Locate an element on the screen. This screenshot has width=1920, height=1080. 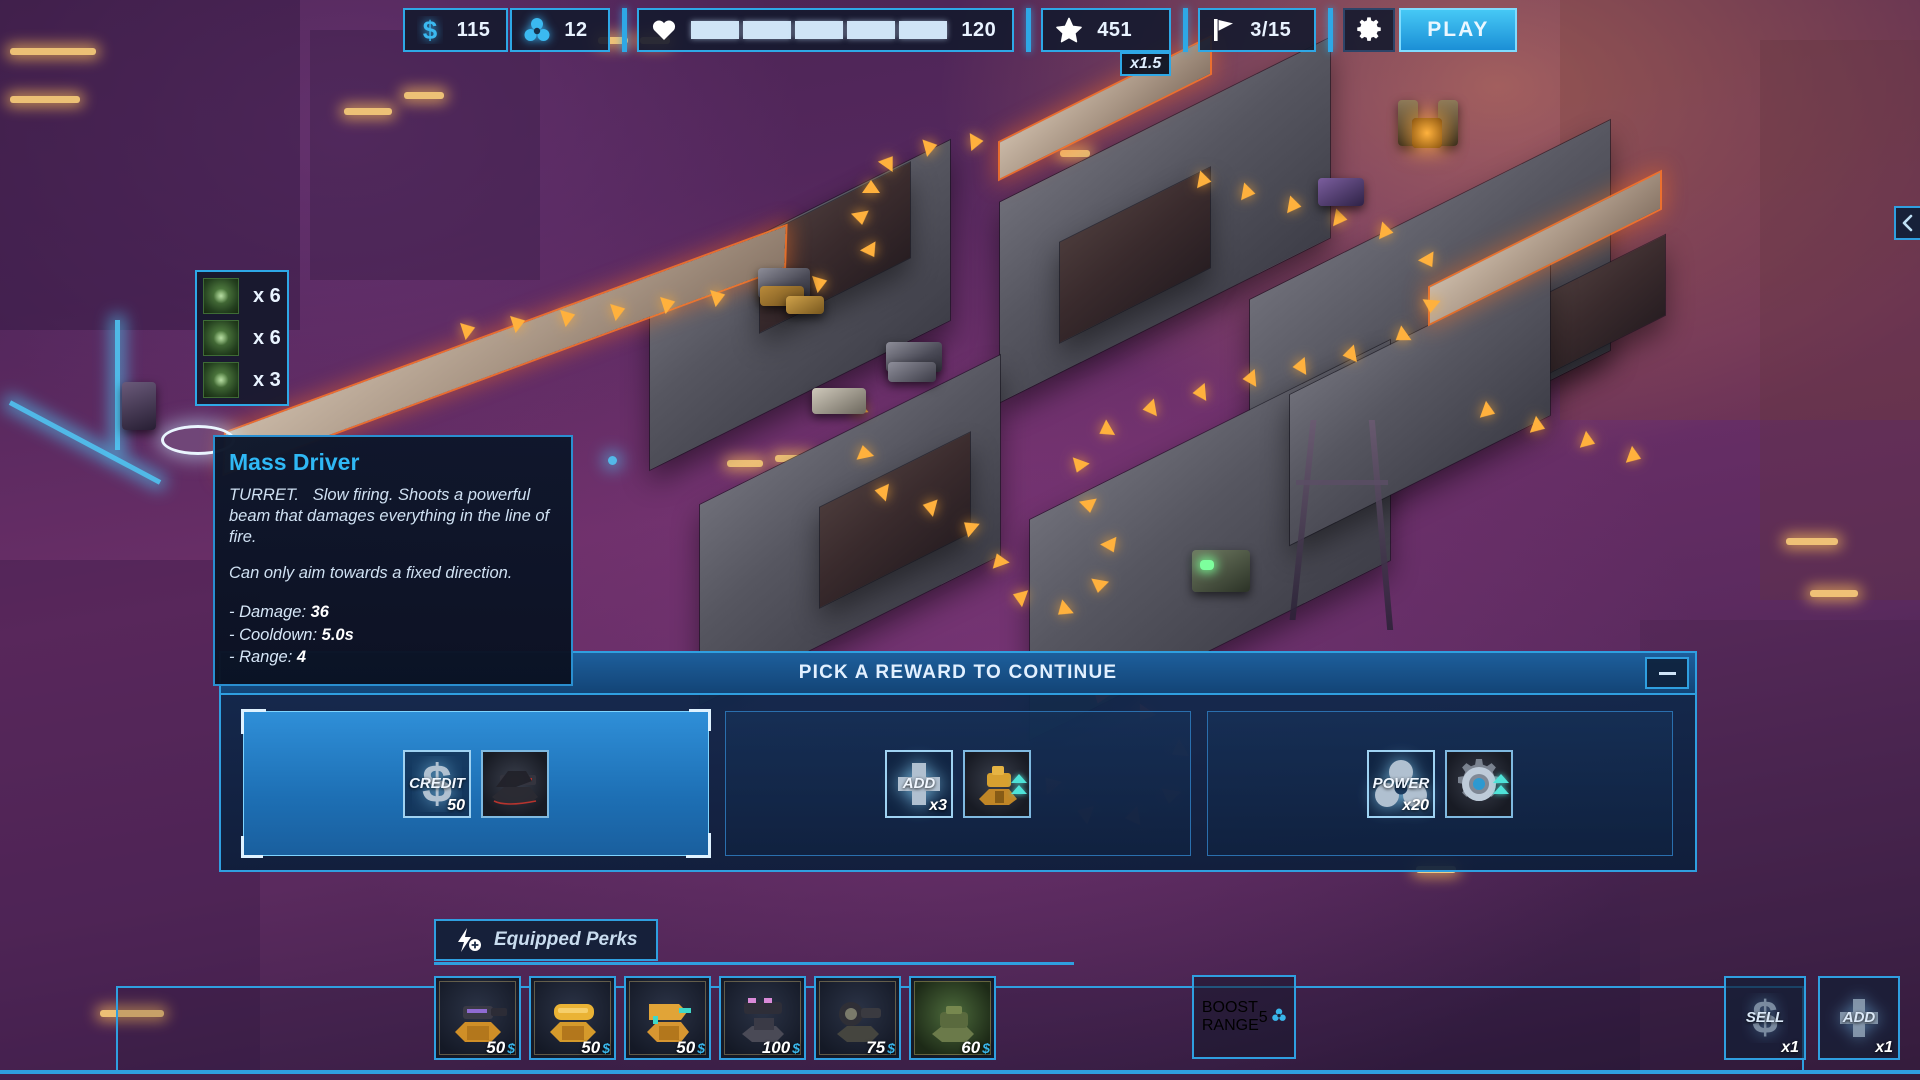
shop-item-price: 60 $ is located at coordinates (975, 1048).